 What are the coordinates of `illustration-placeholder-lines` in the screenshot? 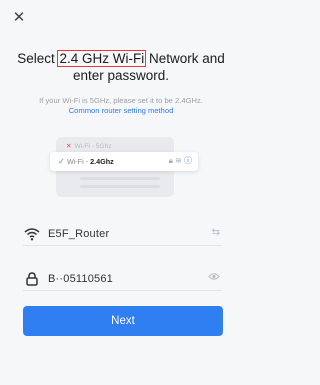 It's located at (120, 185).